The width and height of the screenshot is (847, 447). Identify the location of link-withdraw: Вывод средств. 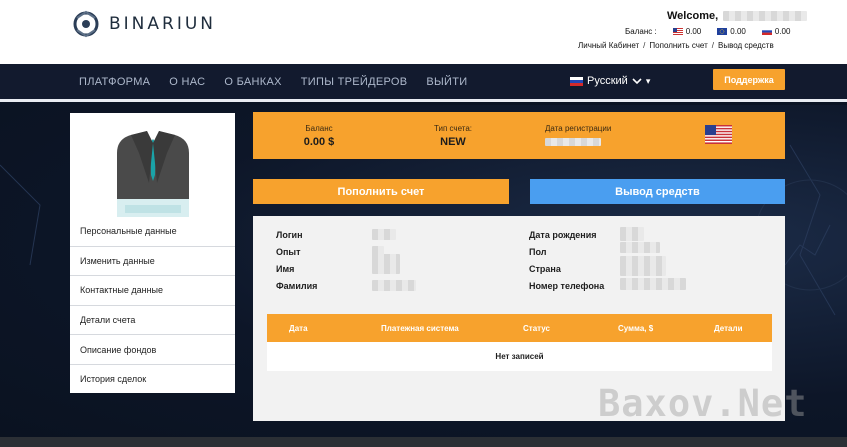
(746, 45).